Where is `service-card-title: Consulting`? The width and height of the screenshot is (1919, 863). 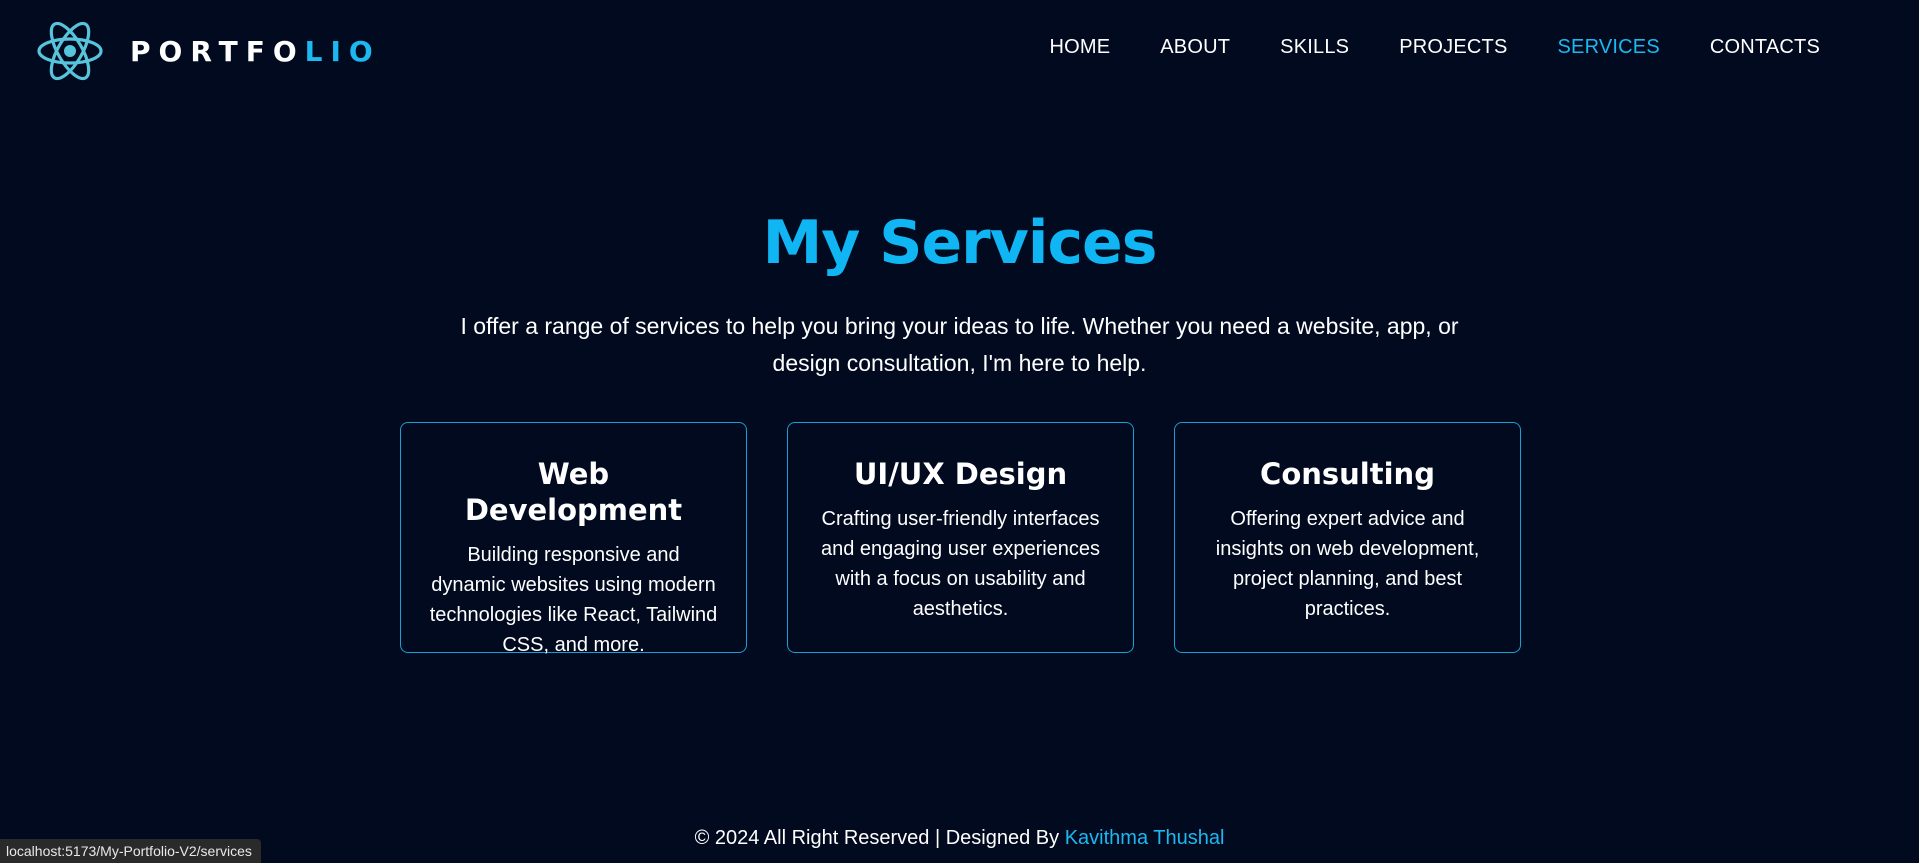 service-card-title: Consulting is located at coordinates (1347, 474).